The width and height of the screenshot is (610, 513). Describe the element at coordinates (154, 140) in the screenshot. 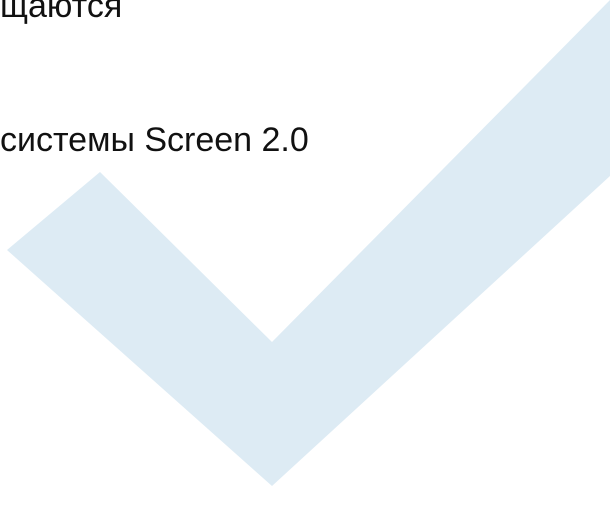

I see `document-text-line: системы Screen 2.0` at that location.